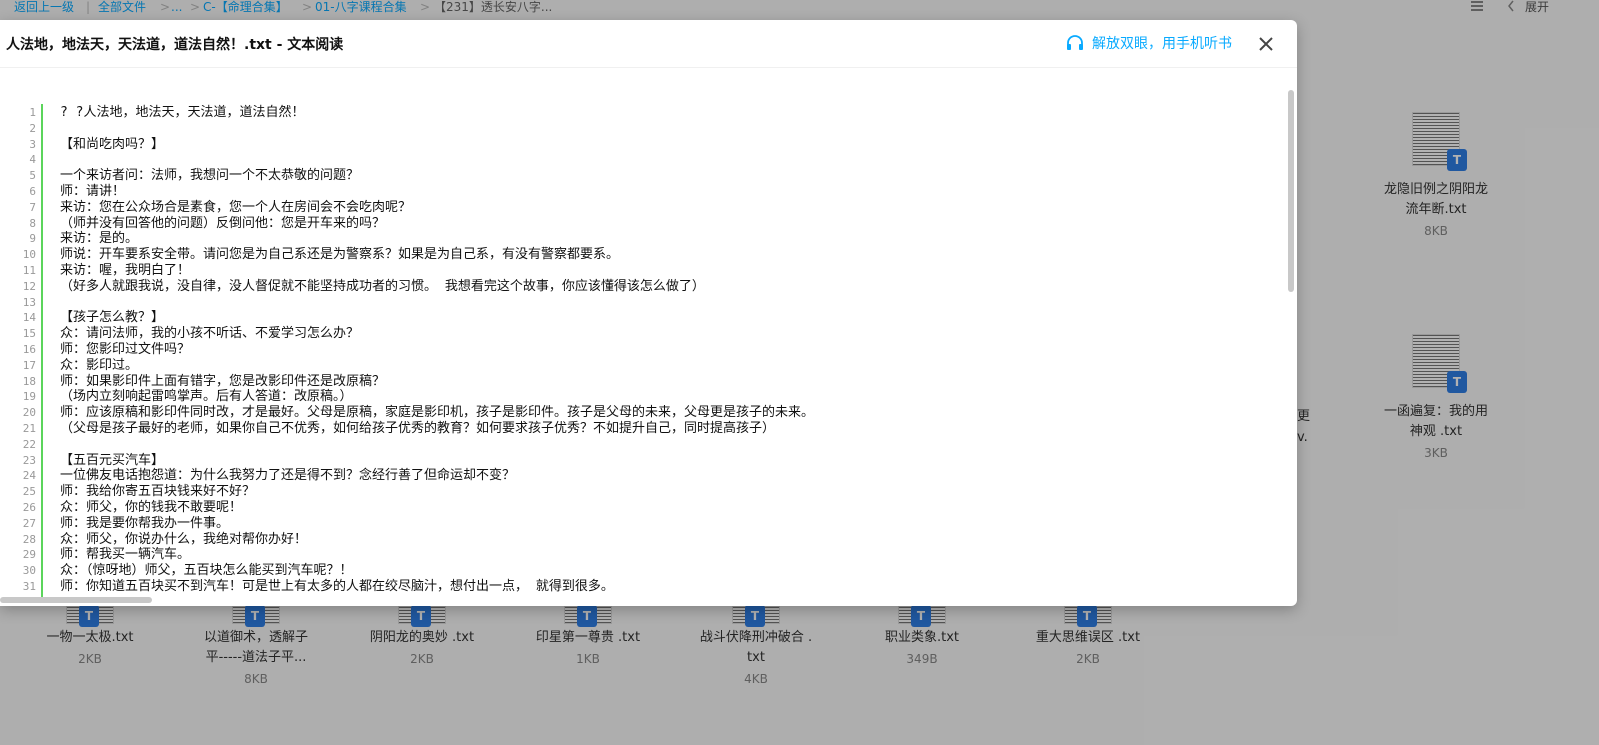 This screenshot has width=1599, height=745. Describe the element at coordinates (151, 507) in the screenshot. I see `line-text: 众：师父，你的钱我不敢要呢！` at that location.